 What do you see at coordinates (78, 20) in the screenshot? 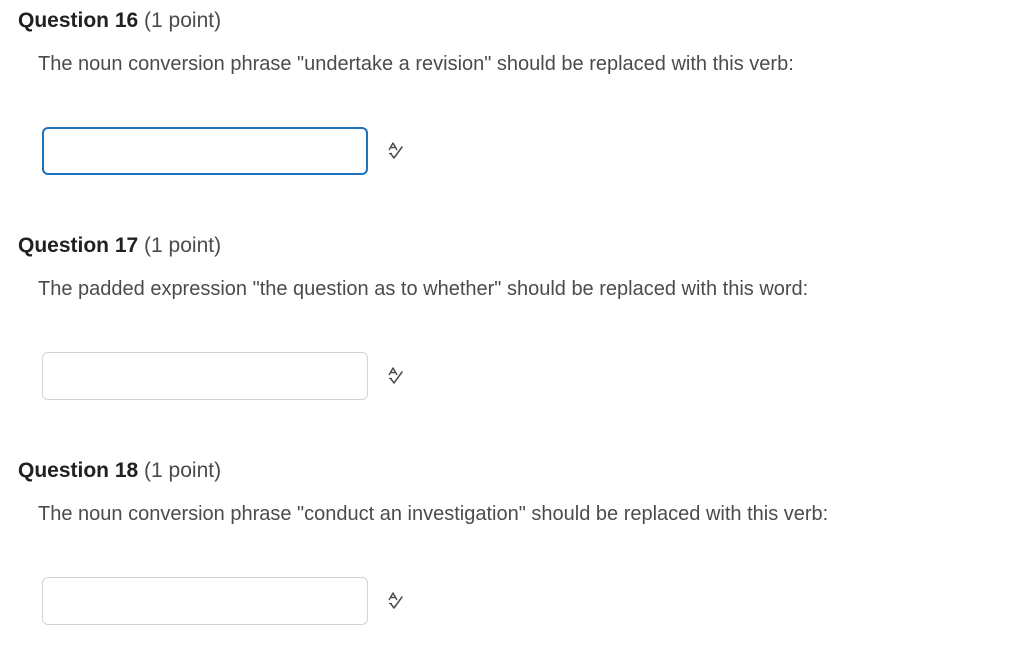
I see `question-title: Question 16` at bounding box center [78, 20].